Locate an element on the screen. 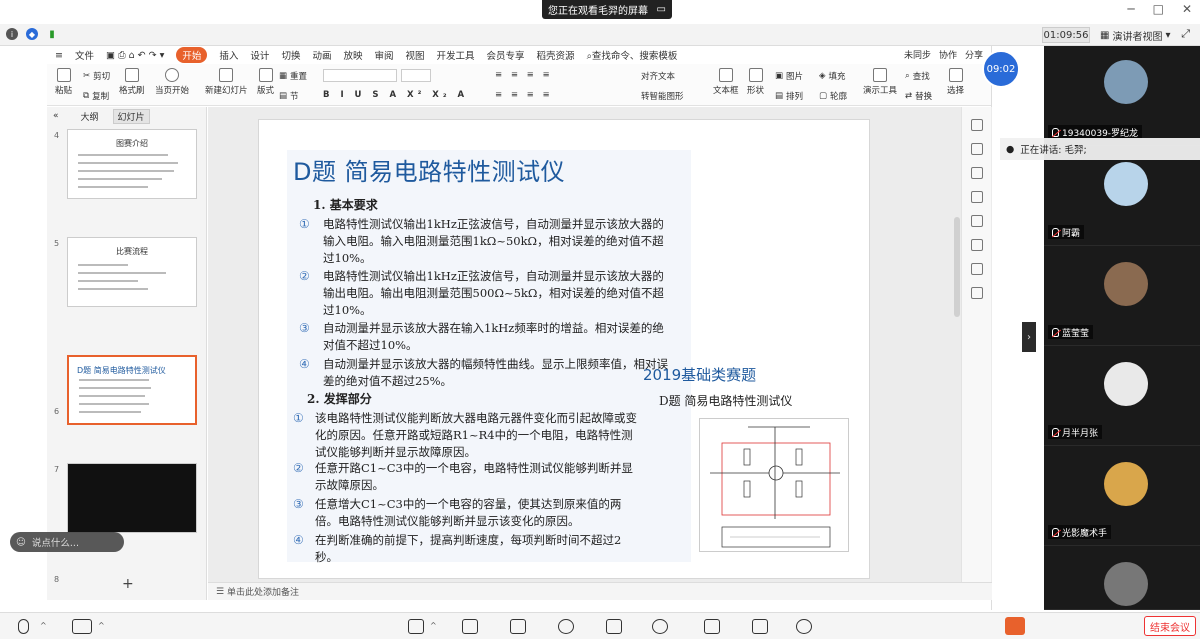  window-close-icon: ✕ is located at coordinates (1187, 9).